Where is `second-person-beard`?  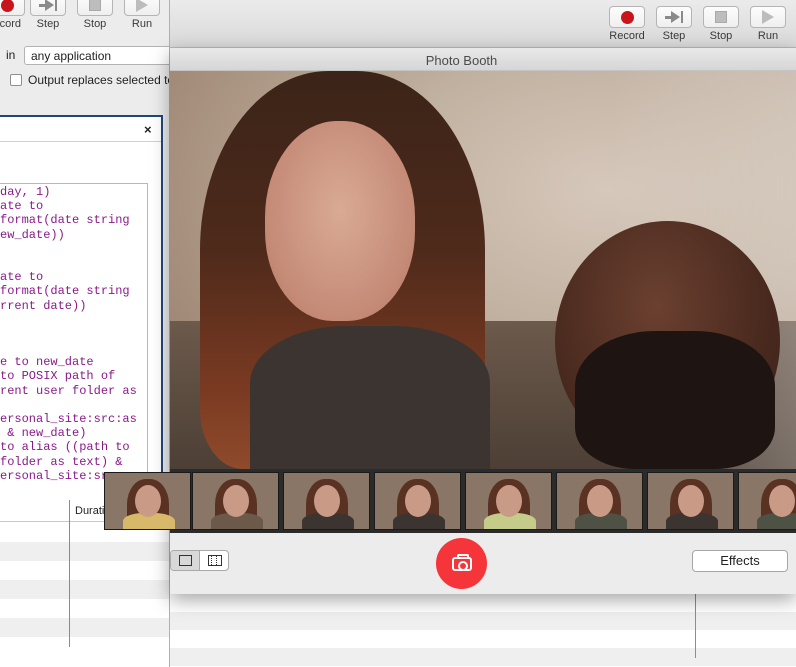 second-person-beard is located at coordinates (675, 400).